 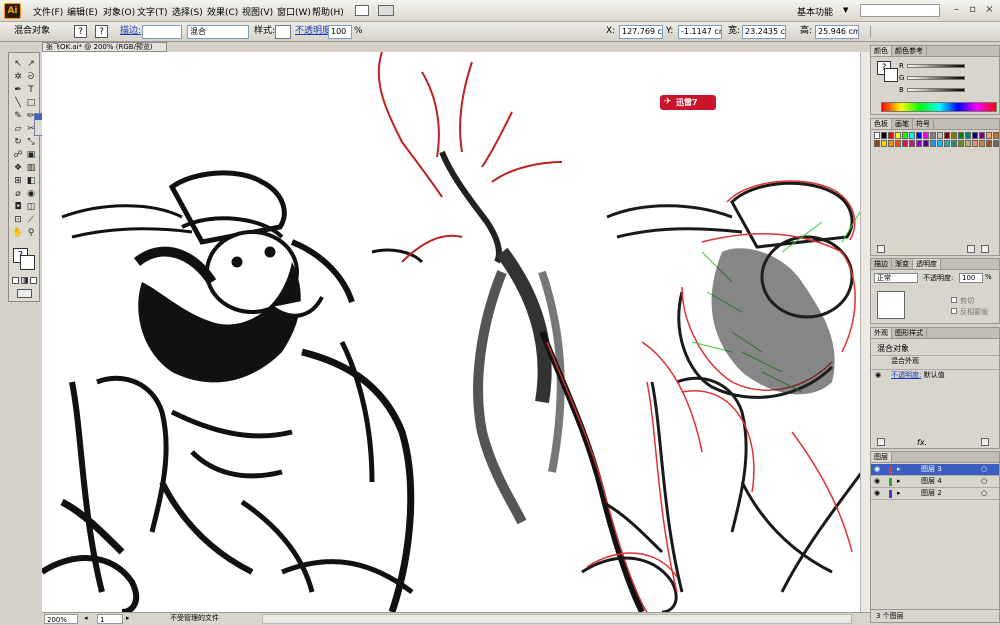 What do you see at coordinates (891, 75) in the screenshot?
I see `stroke-proxy-icon` at bounding box center [891, 75].